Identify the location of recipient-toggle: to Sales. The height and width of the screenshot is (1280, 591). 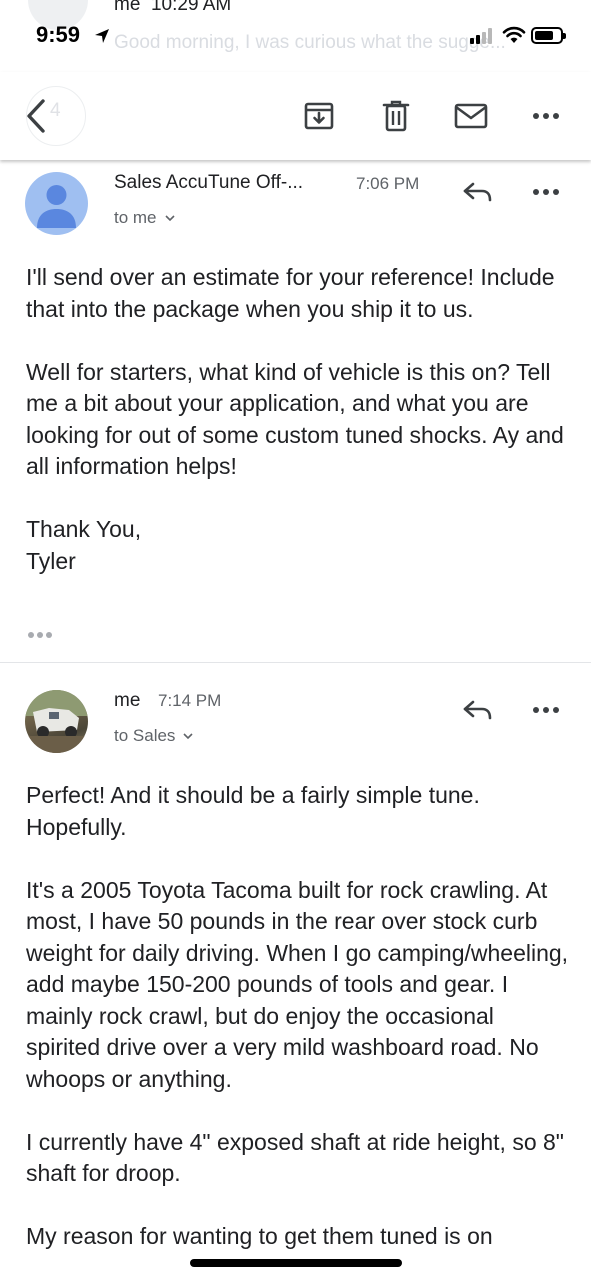
(154, 736).